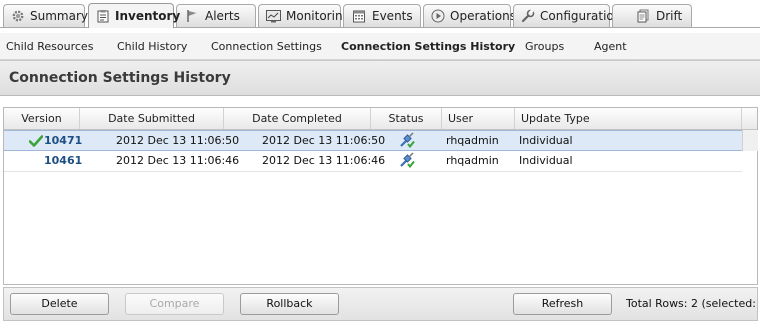 The image size is (760, 322). I want to click on monitor-chart-icon, so click(273, 16).